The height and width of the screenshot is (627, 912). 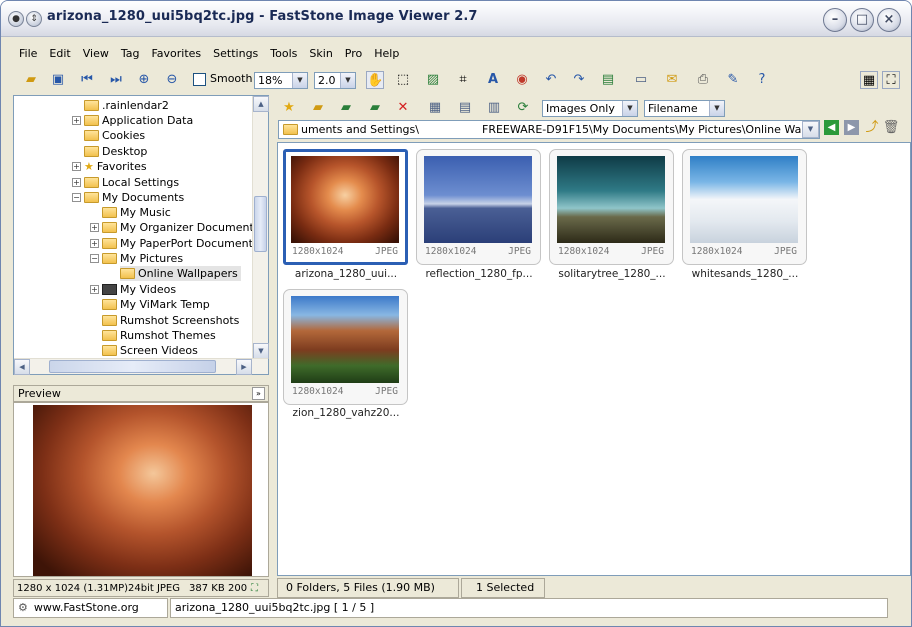 What do you see at coordinates (403, 108) in the screenshot?
I see `delete-icon: ✕` at bounding box center [403, 108].